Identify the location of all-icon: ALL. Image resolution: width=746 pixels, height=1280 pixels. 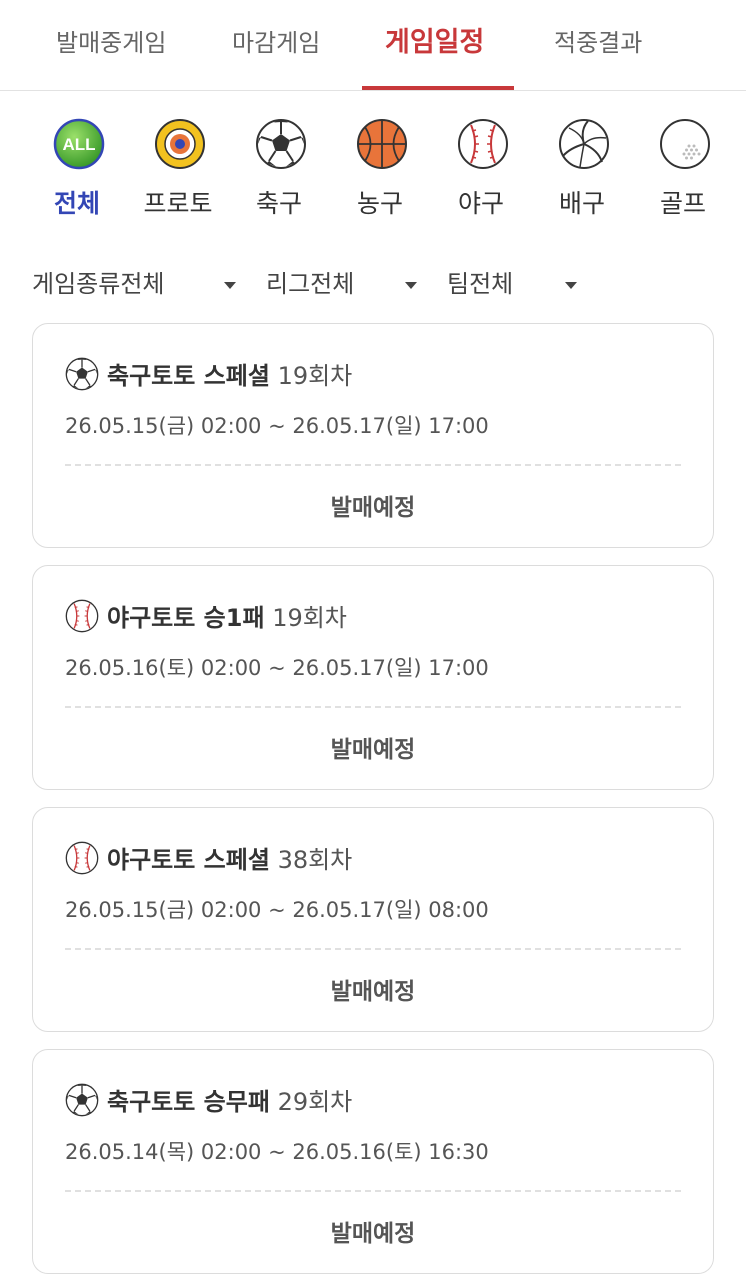
(79, 144).